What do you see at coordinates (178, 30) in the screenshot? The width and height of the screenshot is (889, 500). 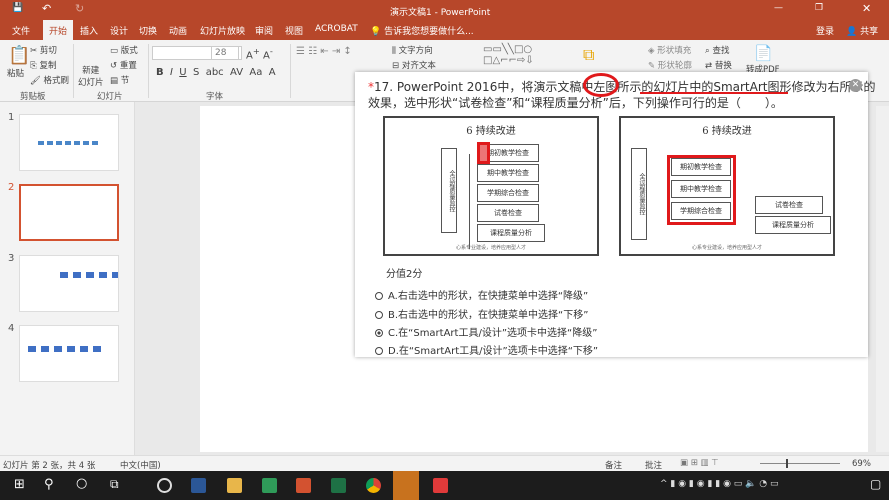 I see `tab-animations: 动画` at bounding box center [178, 30].